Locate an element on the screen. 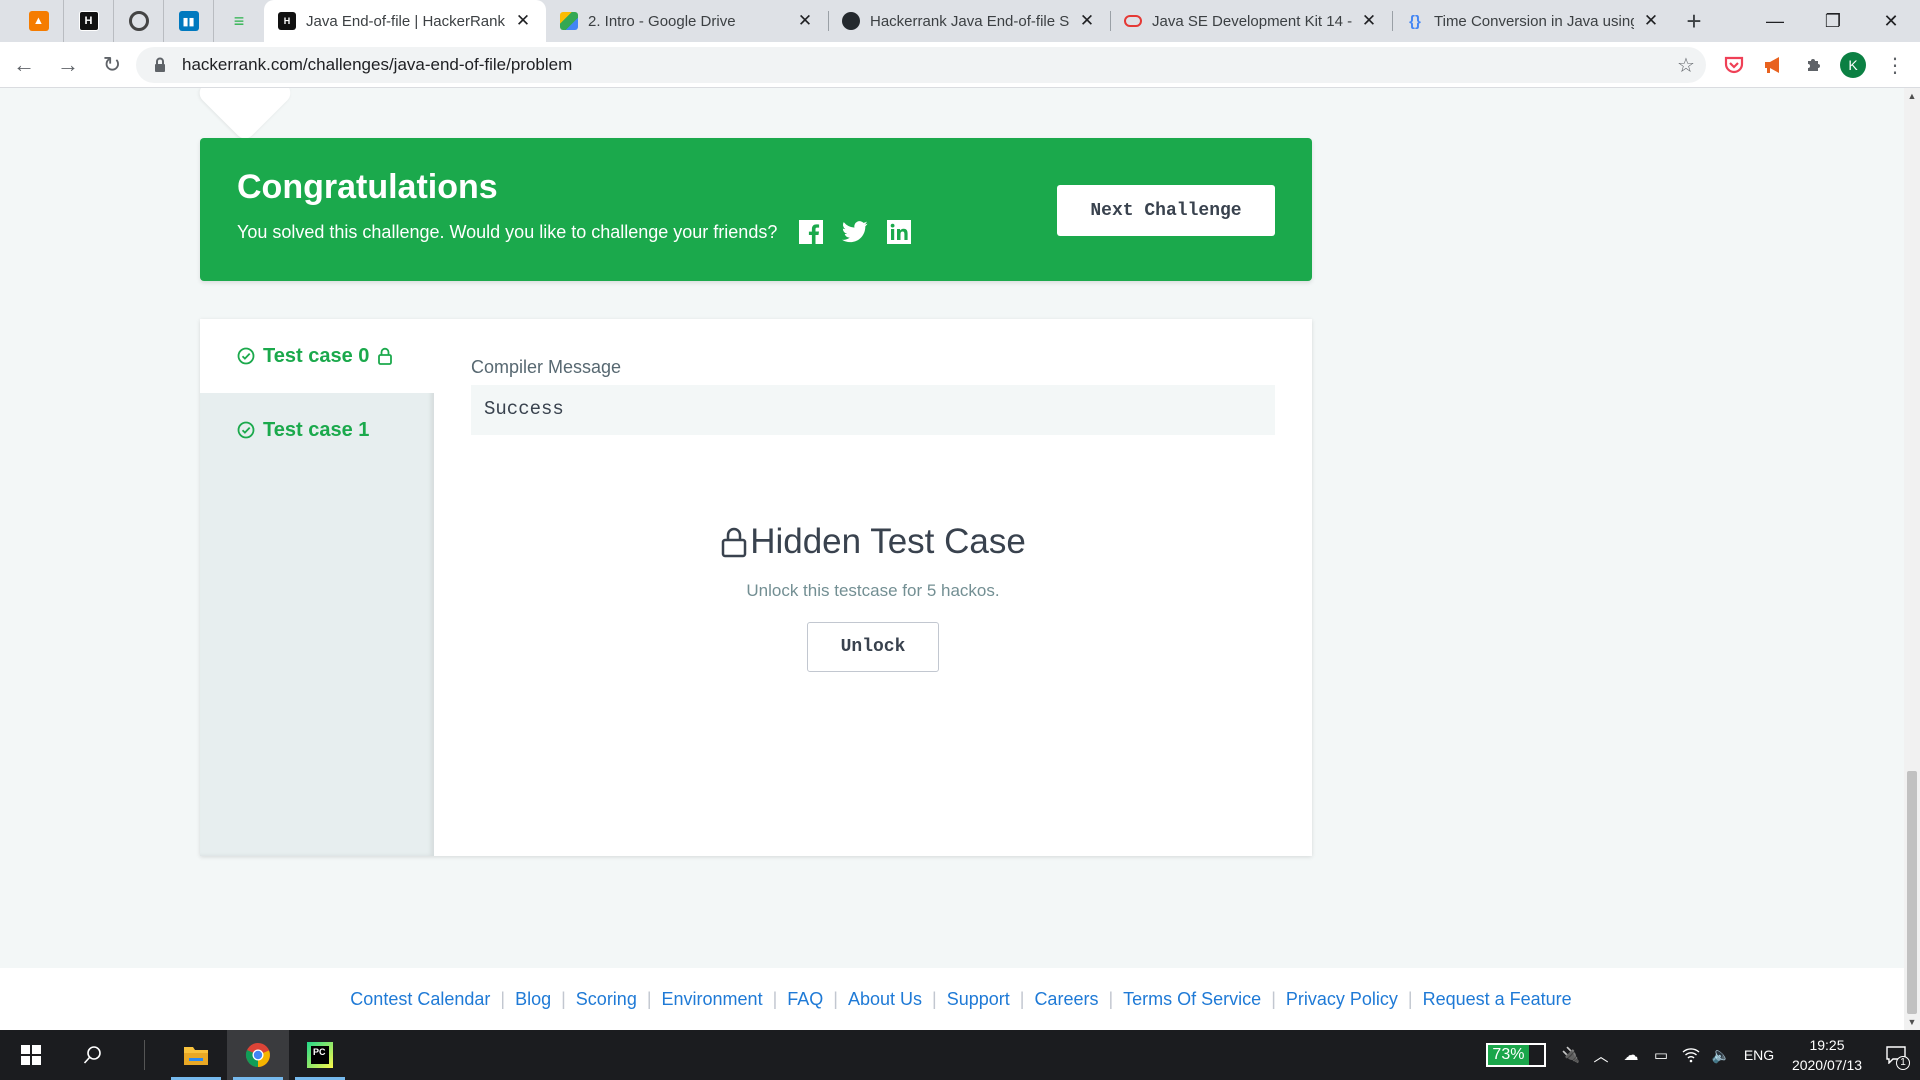 Image resolution: width=1920 pixels, height=1080 pixels. scrollbar-thumb is located at coordinates (1912, 892).